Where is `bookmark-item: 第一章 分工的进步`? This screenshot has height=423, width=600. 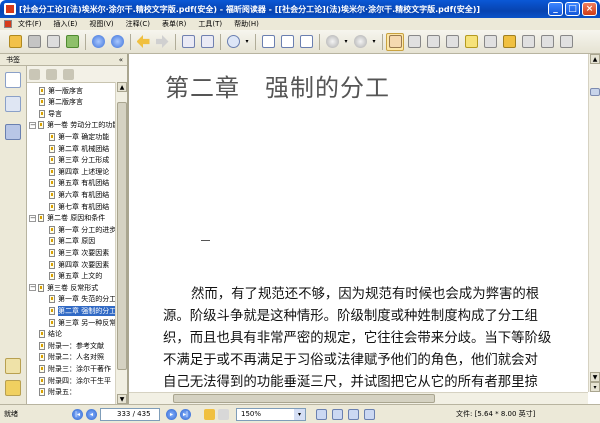
bookmark-item: 第一章 分工的进步 is located at coordinates (82, 229).